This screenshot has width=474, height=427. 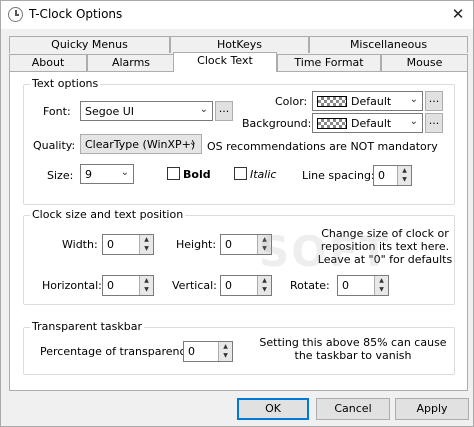 What do you see at coordinates (385, 233) in the screenshot?
I see `clock-size-hint-line1: Change size of clock or` at bounding box center [385, 233].